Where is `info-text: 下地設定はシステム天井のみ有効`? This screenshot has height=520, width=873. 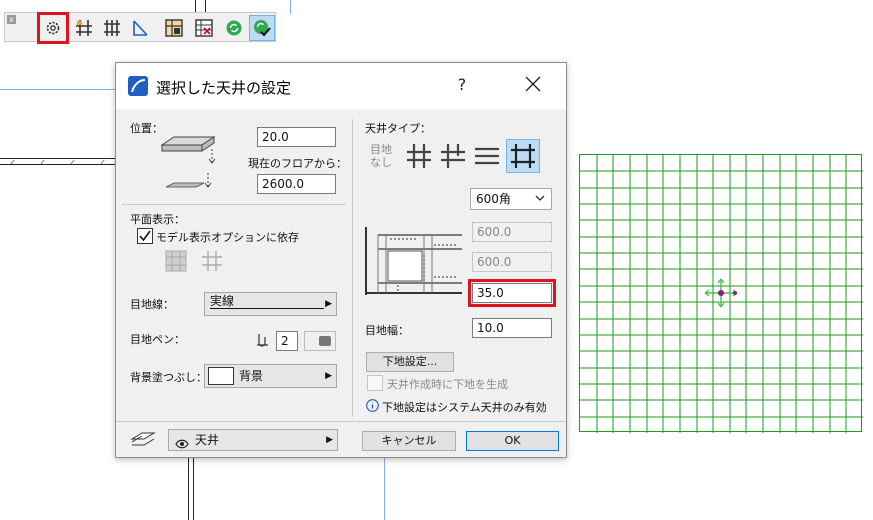
info-text: 下地設定はシステム天井のみ有効 is located at coordinates (464, 407).